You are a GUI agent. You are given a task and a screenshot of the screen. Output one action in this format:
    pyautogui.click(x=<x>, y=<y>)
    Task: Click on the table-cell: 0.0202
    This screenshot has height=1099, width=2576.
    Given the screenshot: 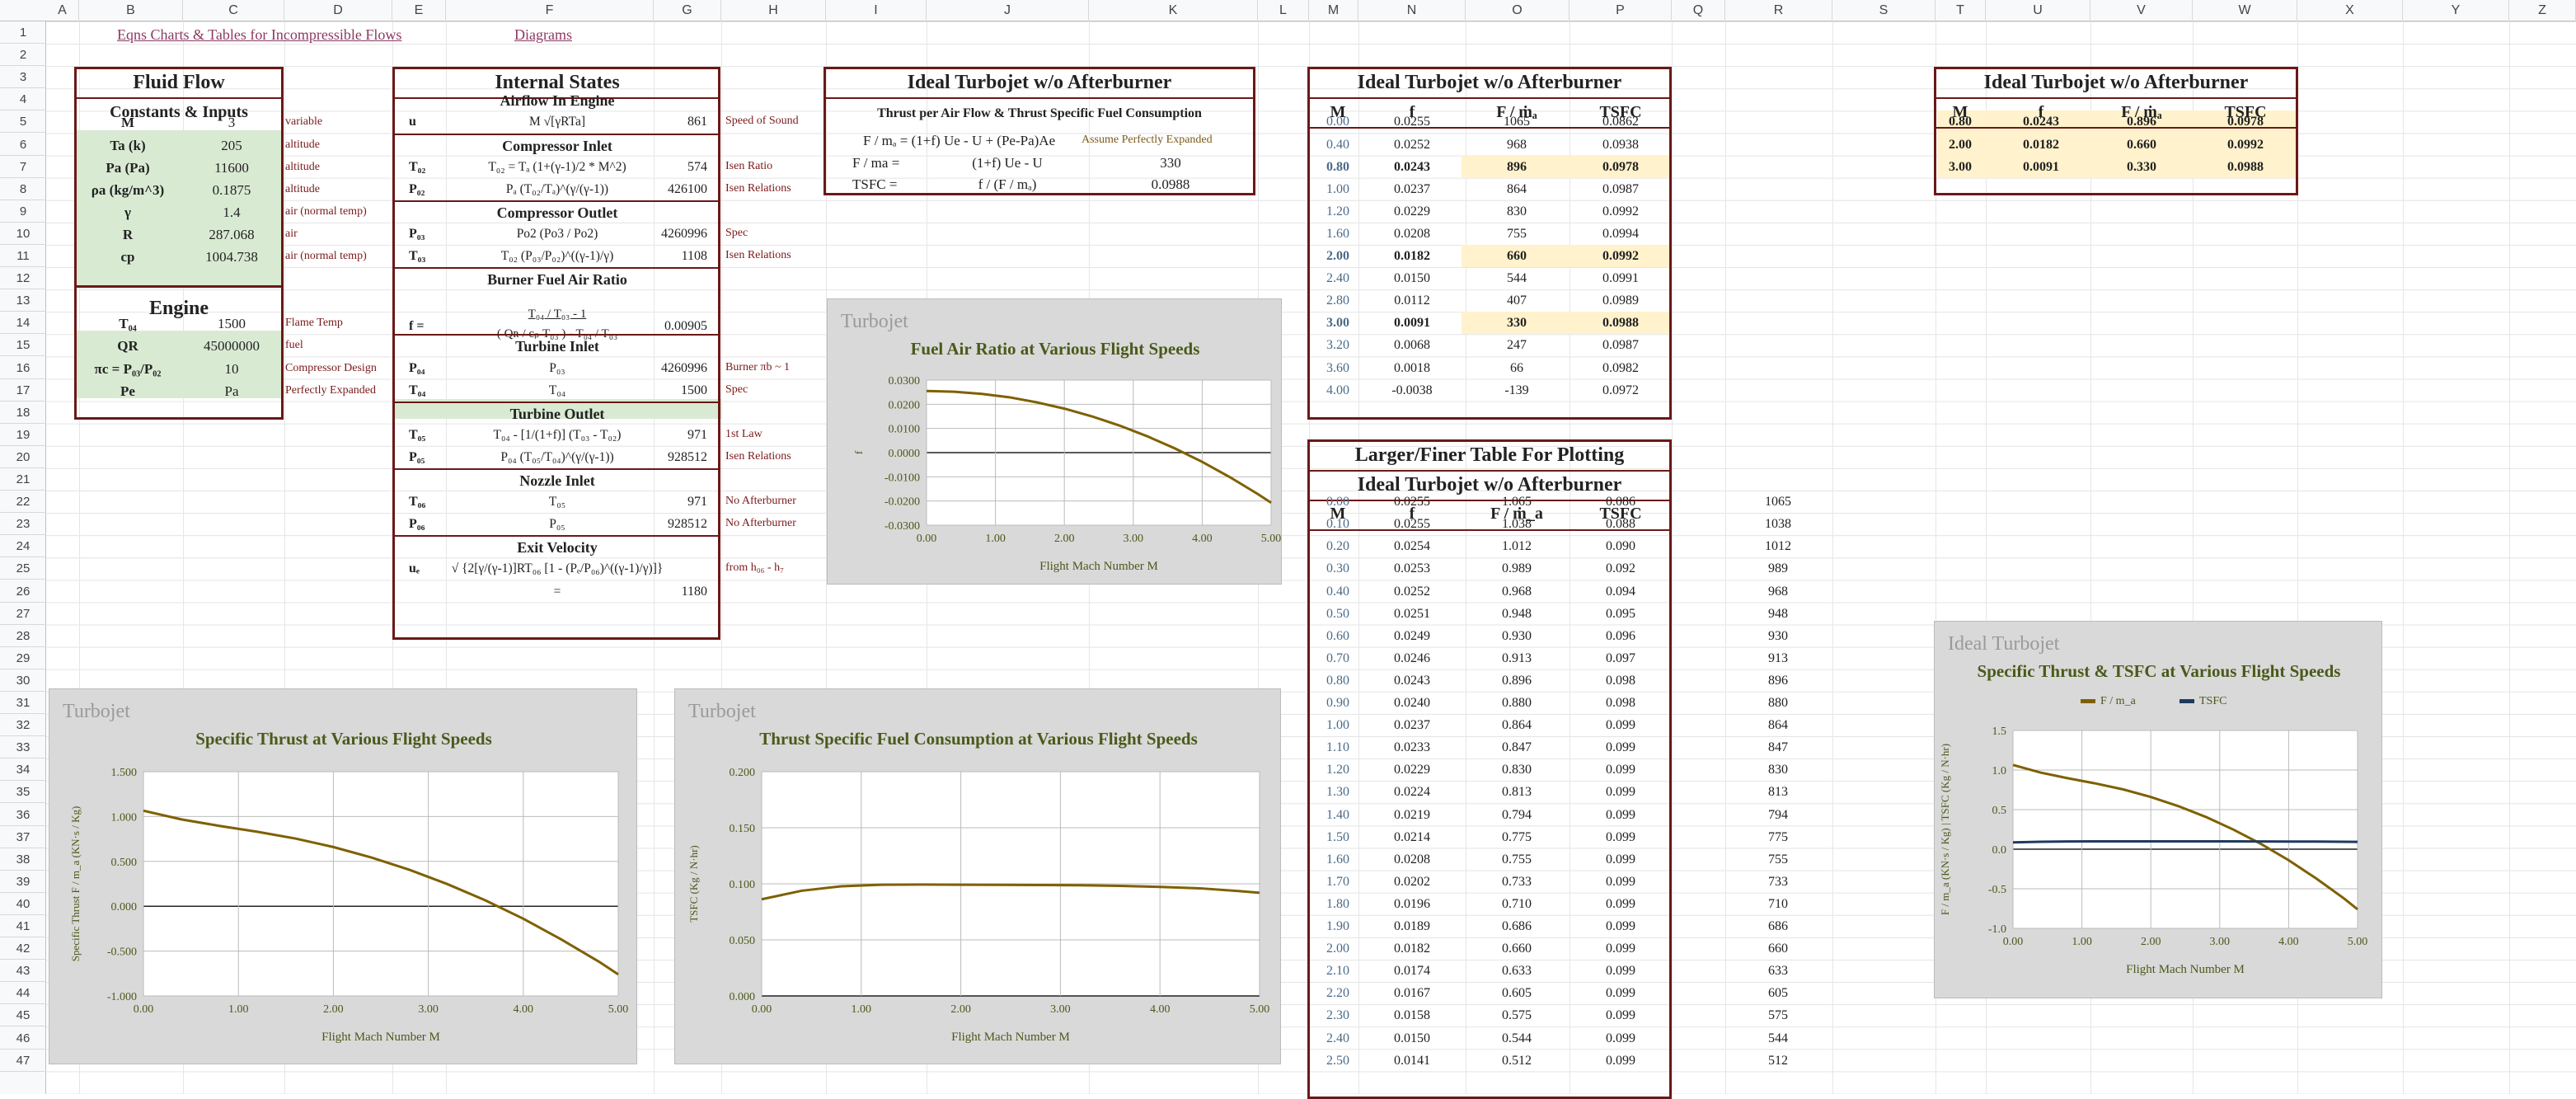 What is the action you would take?
    pyautogui.click(x=1412, y=882)
    